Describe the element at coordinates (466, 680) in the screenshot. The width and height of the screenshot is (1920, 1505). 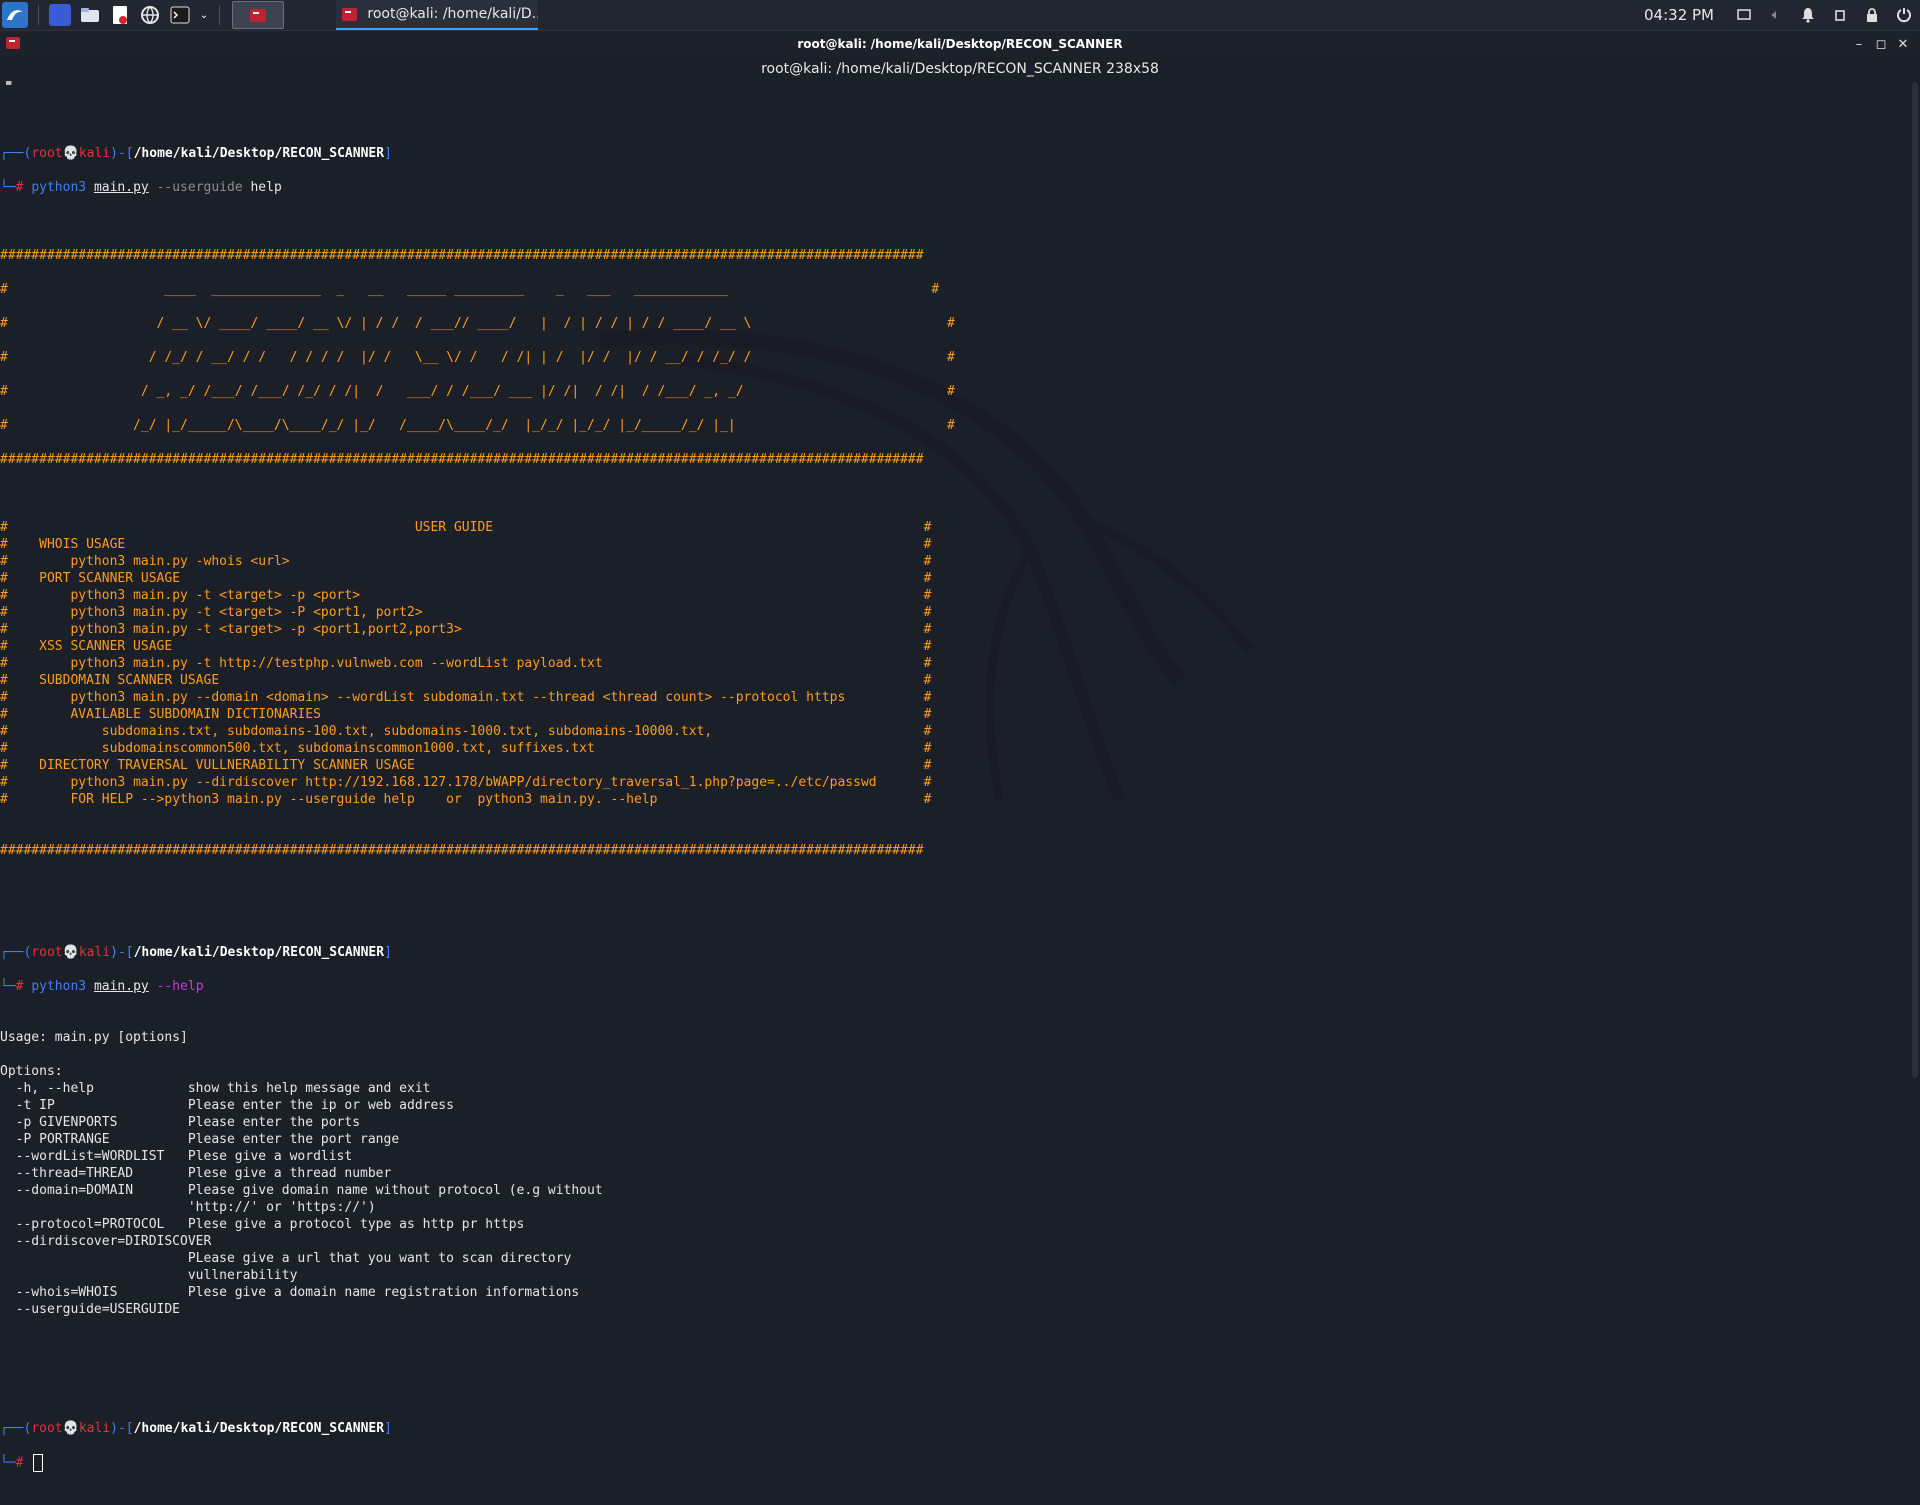
I see `guide-line: # SUBDOMAIN SCANNER USAGE #` at that location.